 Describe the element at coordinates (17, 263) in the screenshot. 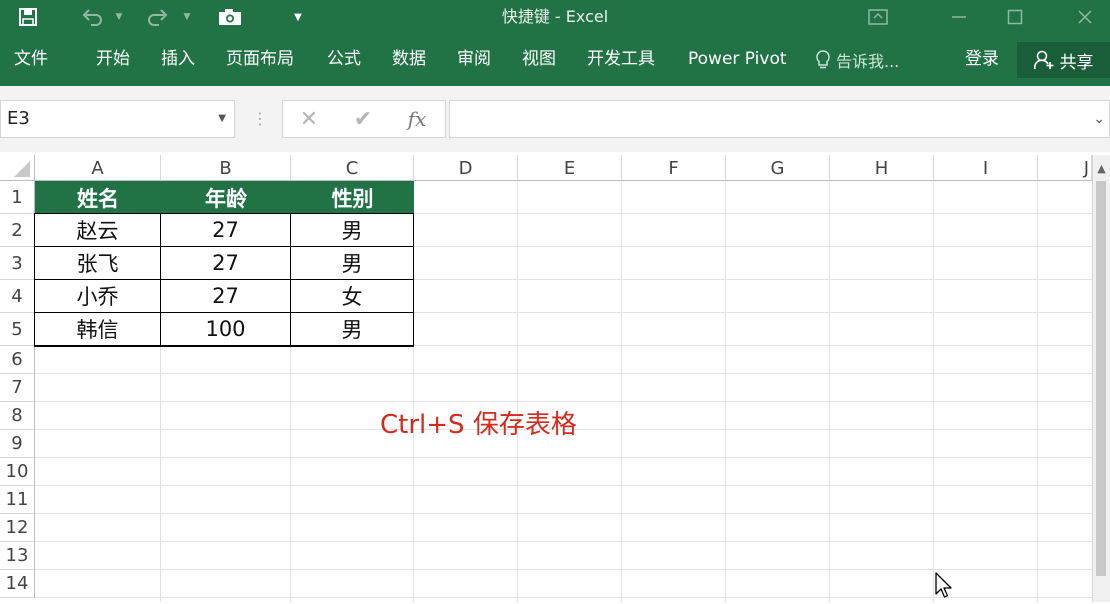

I see `row-header-3: 3` at that location.